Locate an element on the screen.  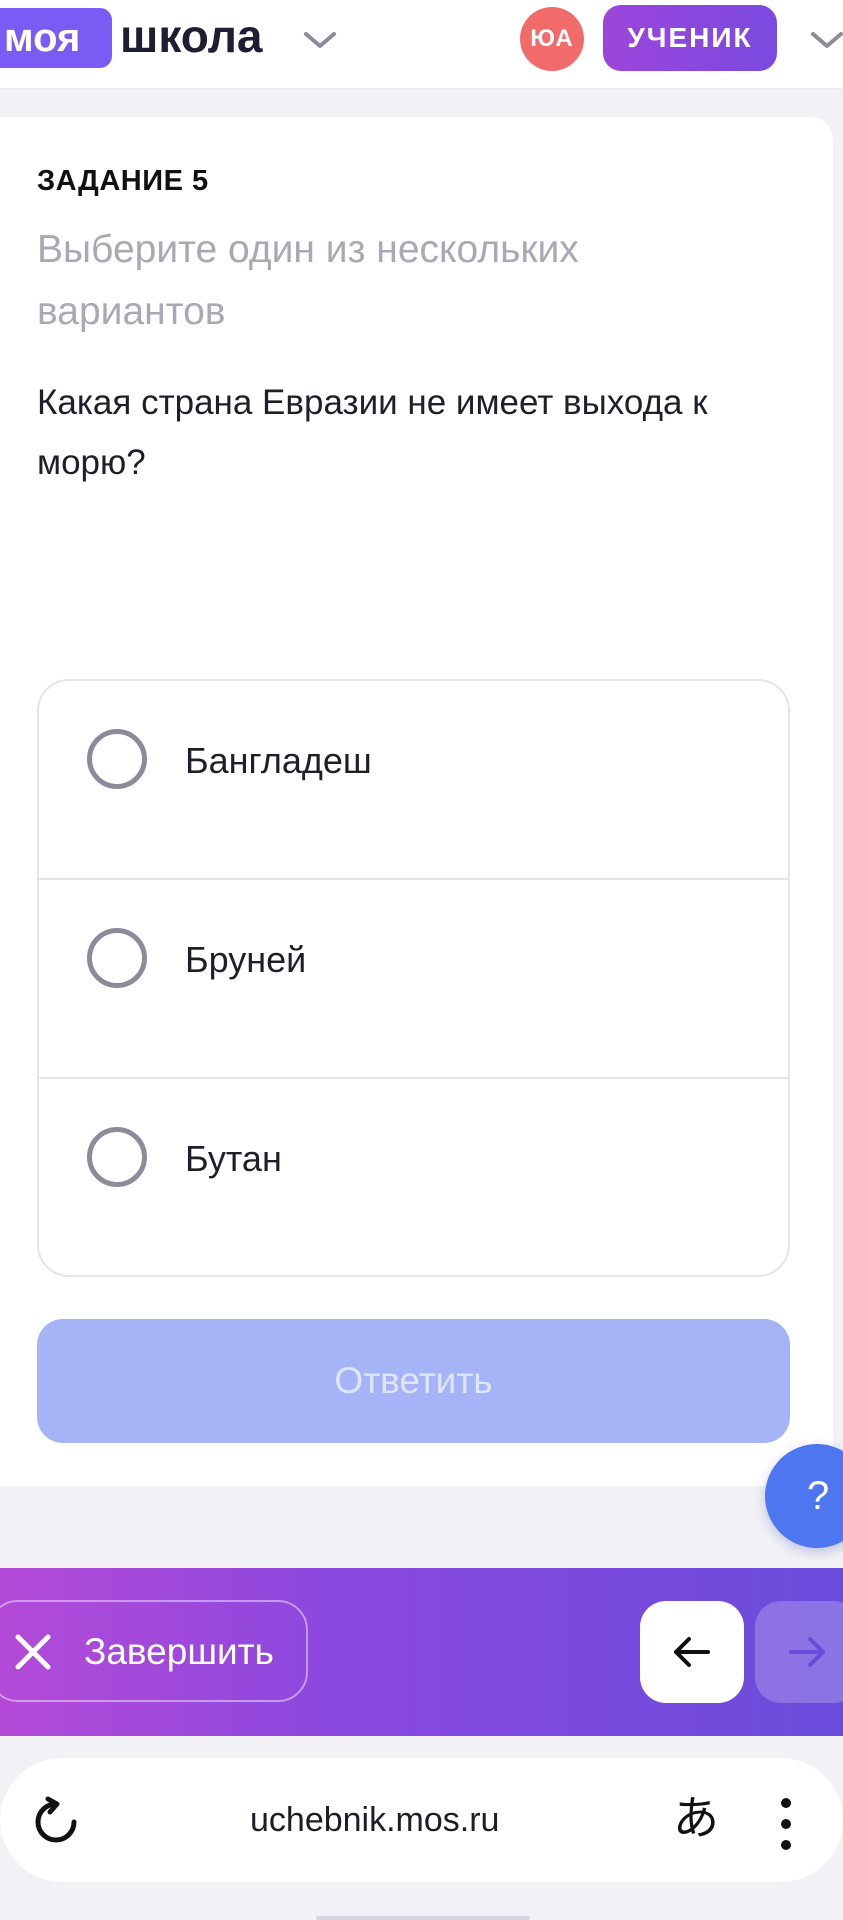
answer-option-label: Бутан is located at coordinates (233, 1158).